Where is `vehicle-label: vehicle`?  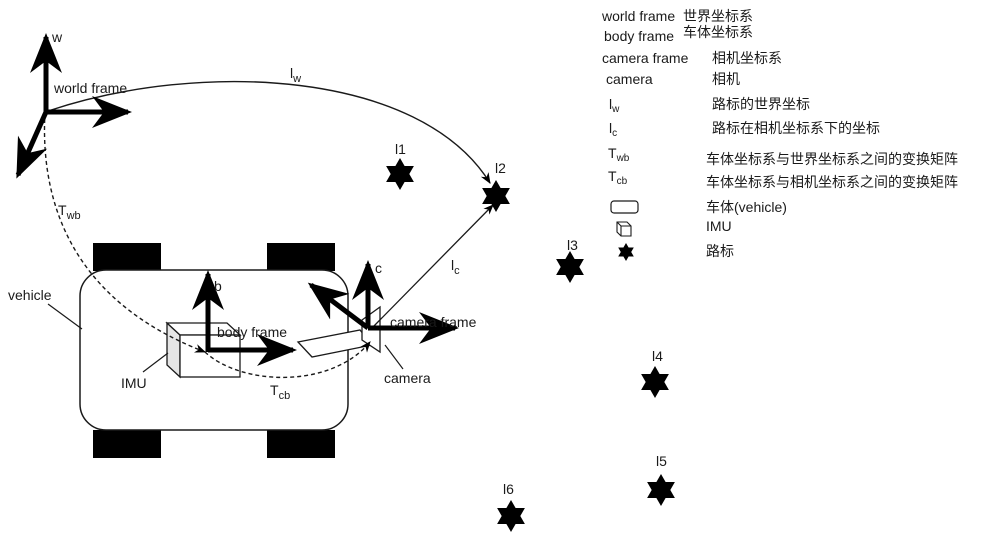 vehicle-label: vehicle is located at coordinates (30, 295).